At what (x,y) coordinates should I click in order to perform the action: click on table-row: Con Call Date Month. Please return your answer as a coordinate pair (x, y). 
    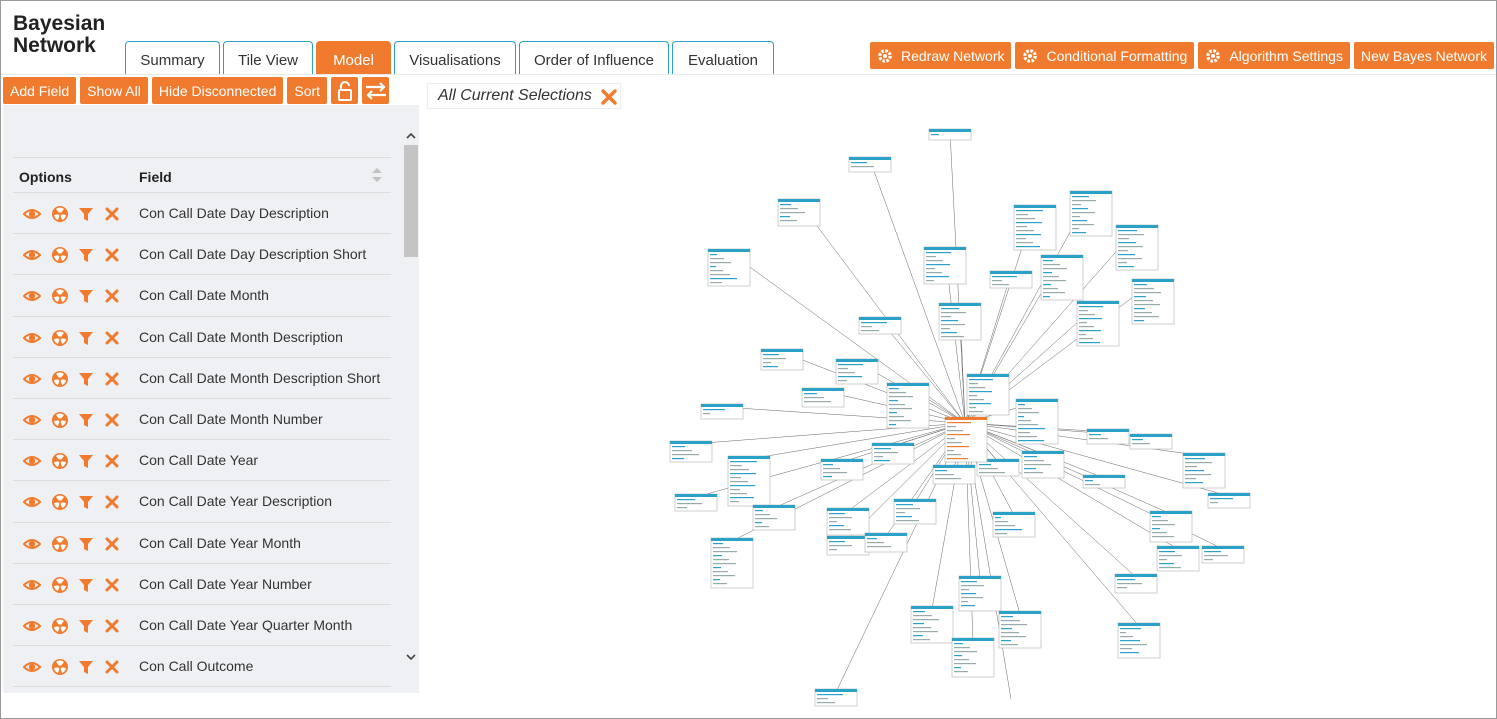
    Looking at the image, I should click on (202, 296).